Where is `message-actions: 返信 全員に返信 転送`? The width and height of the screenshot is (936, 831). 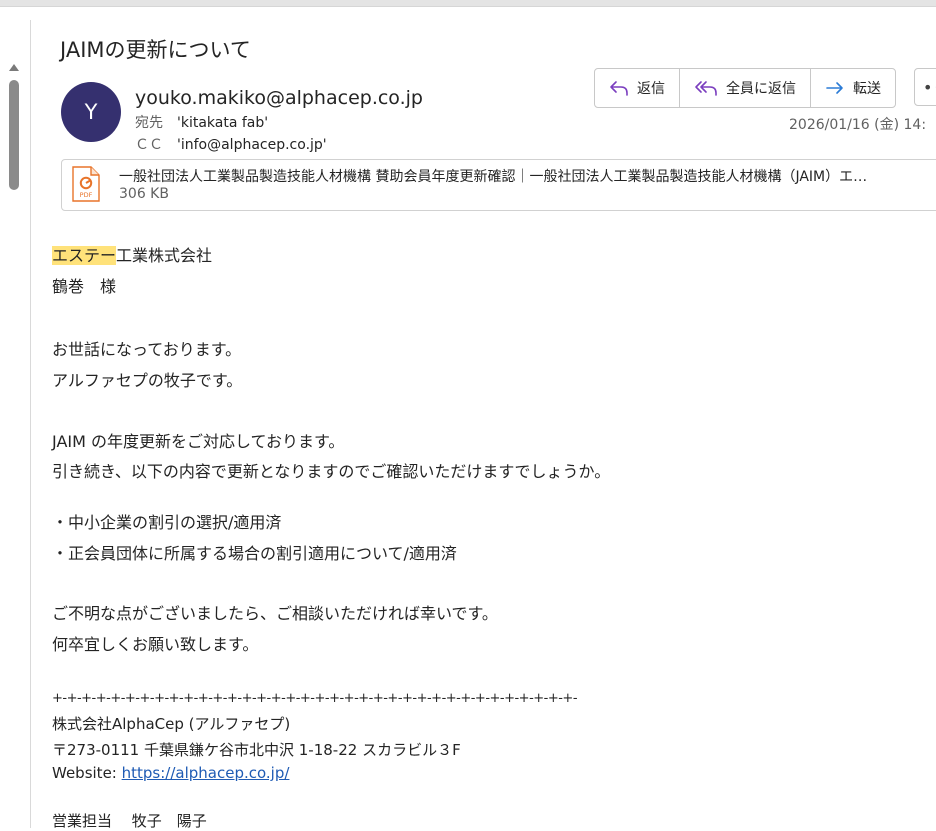
message-actions: 返信 全員に返信 転送 is located at coordinates (745, 88).